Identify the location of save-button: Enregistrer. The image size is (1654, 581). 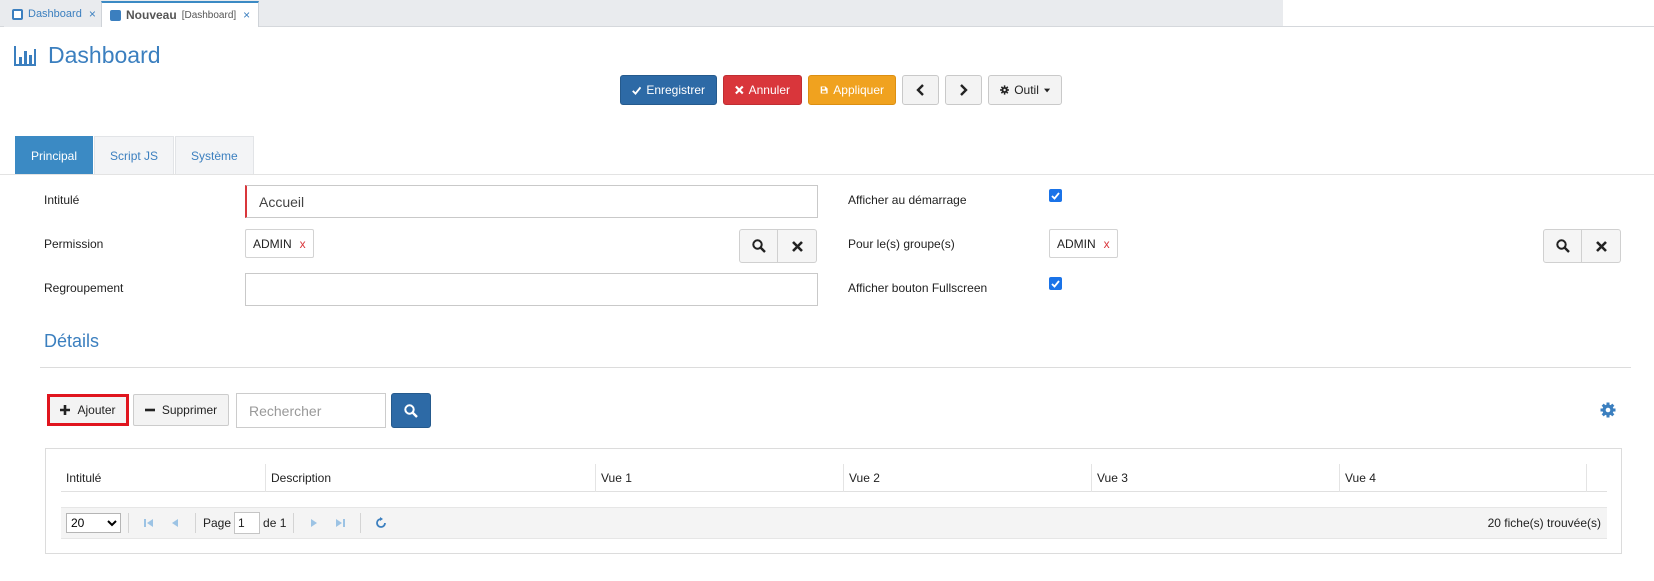
(668, 90).